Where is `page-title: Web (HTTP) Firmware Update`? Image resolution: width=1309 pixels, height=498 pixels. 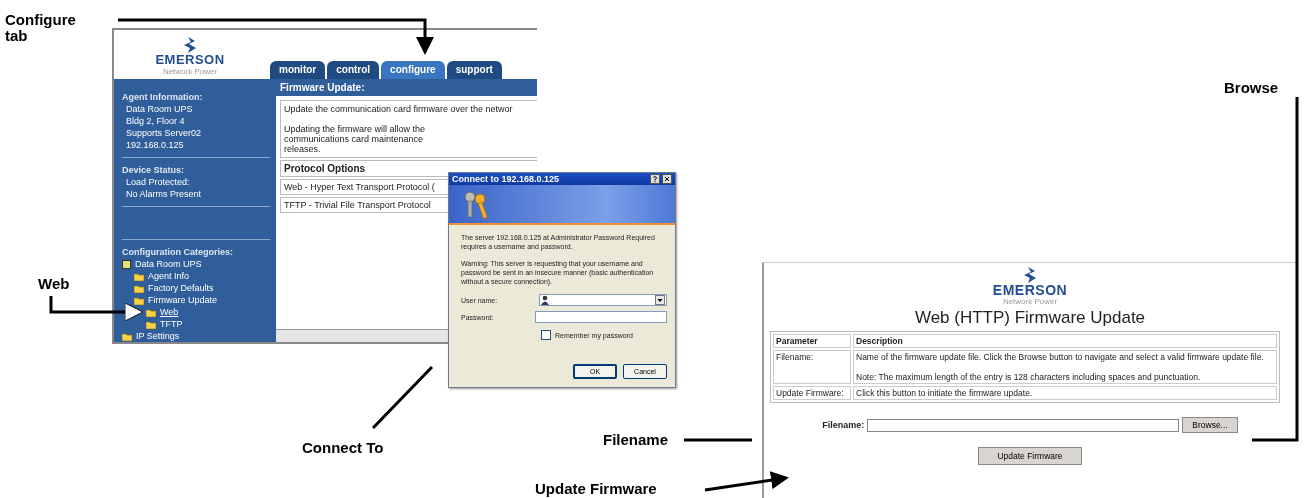
page-title: Web (HTTP) Firmware Update is located at coordinates (1030, 318).